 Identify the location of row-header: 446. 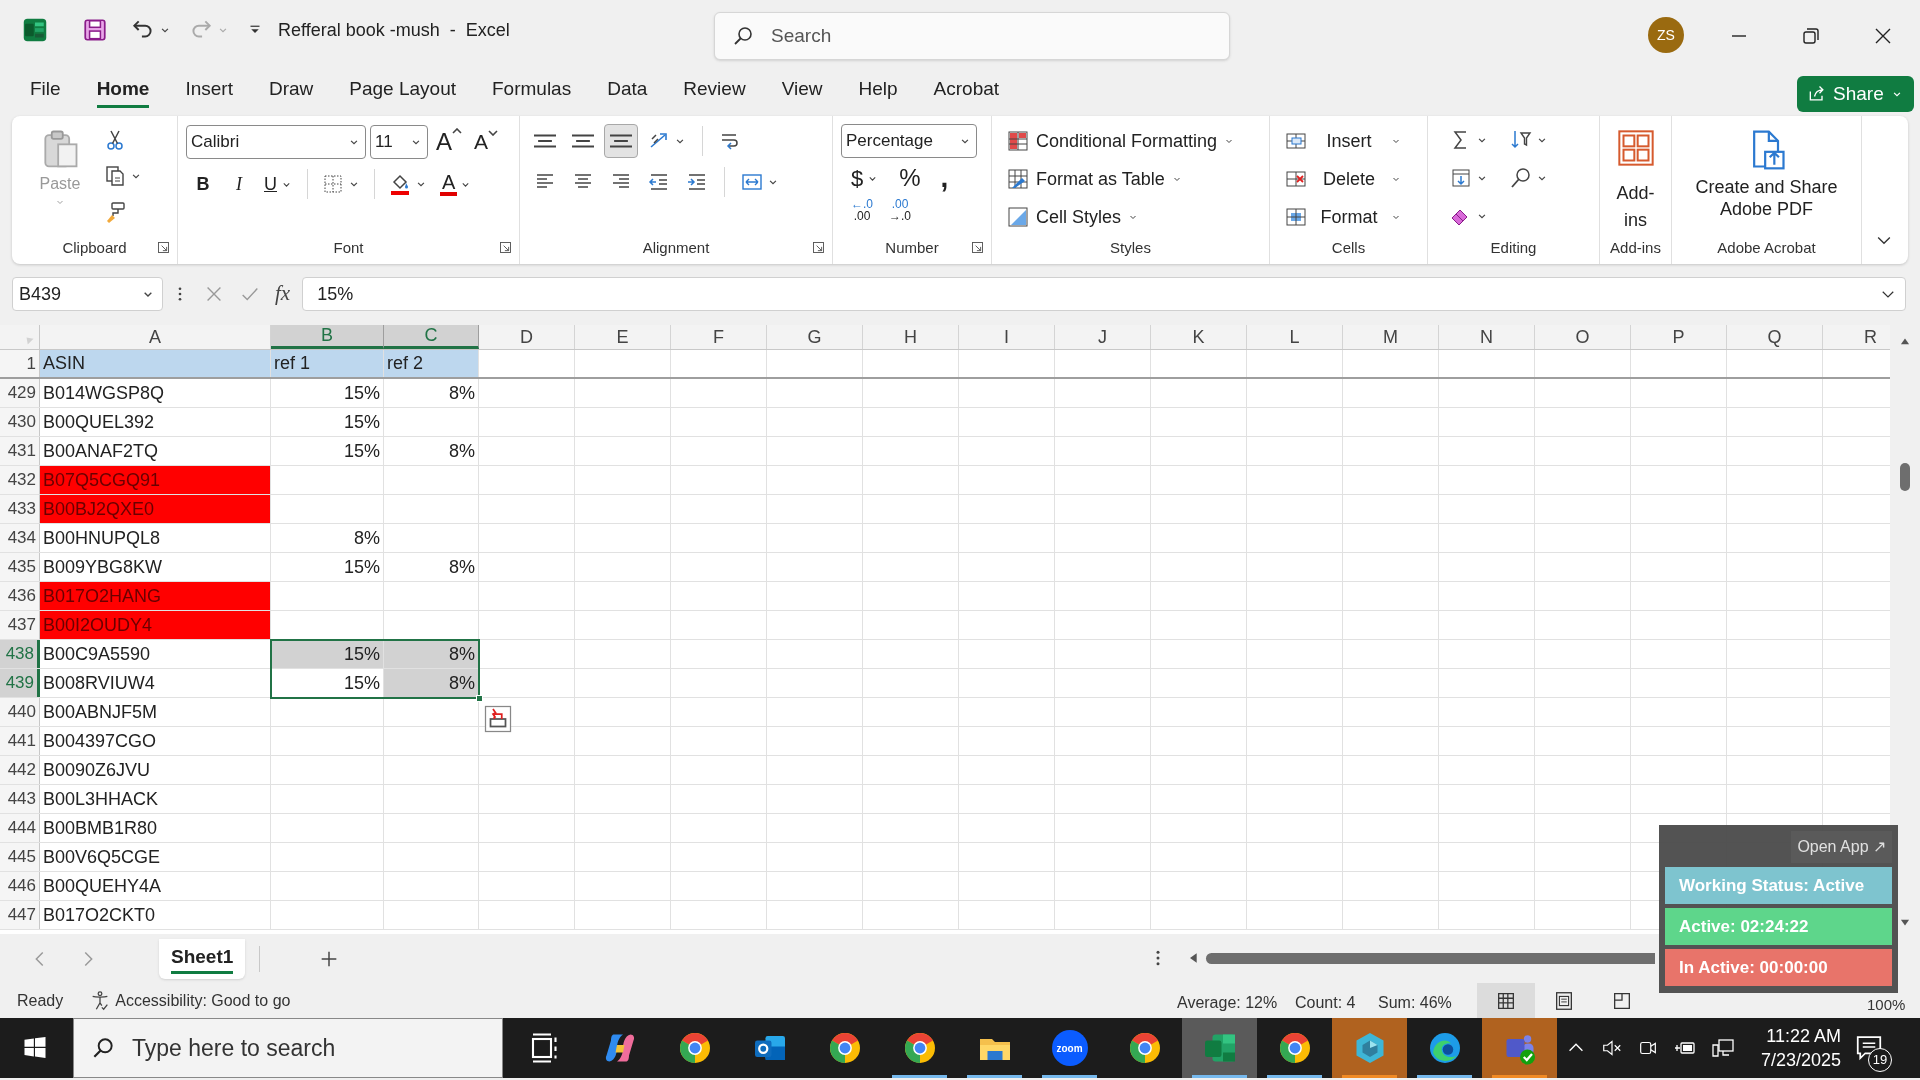
(20, 886).